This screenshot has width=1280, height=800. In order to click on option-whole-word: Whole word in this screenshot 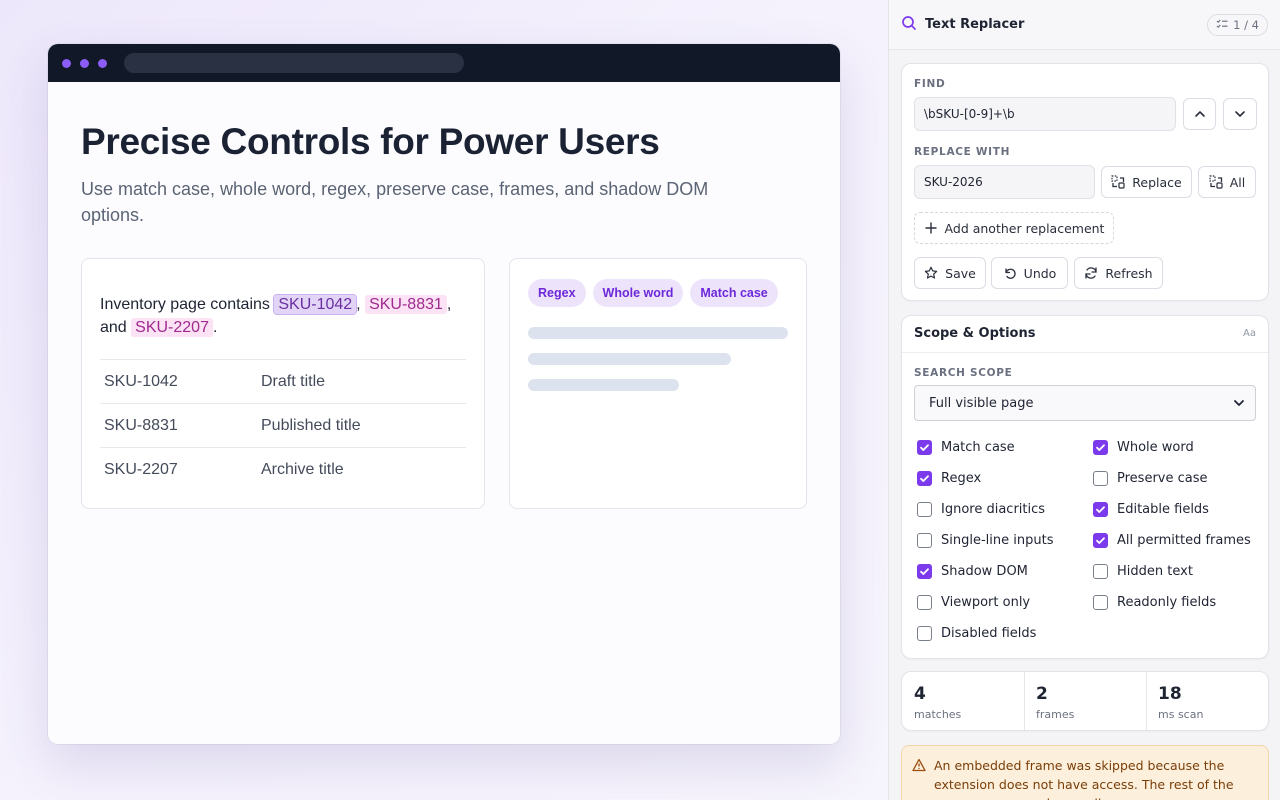, I will do `click(1143, 447)`.